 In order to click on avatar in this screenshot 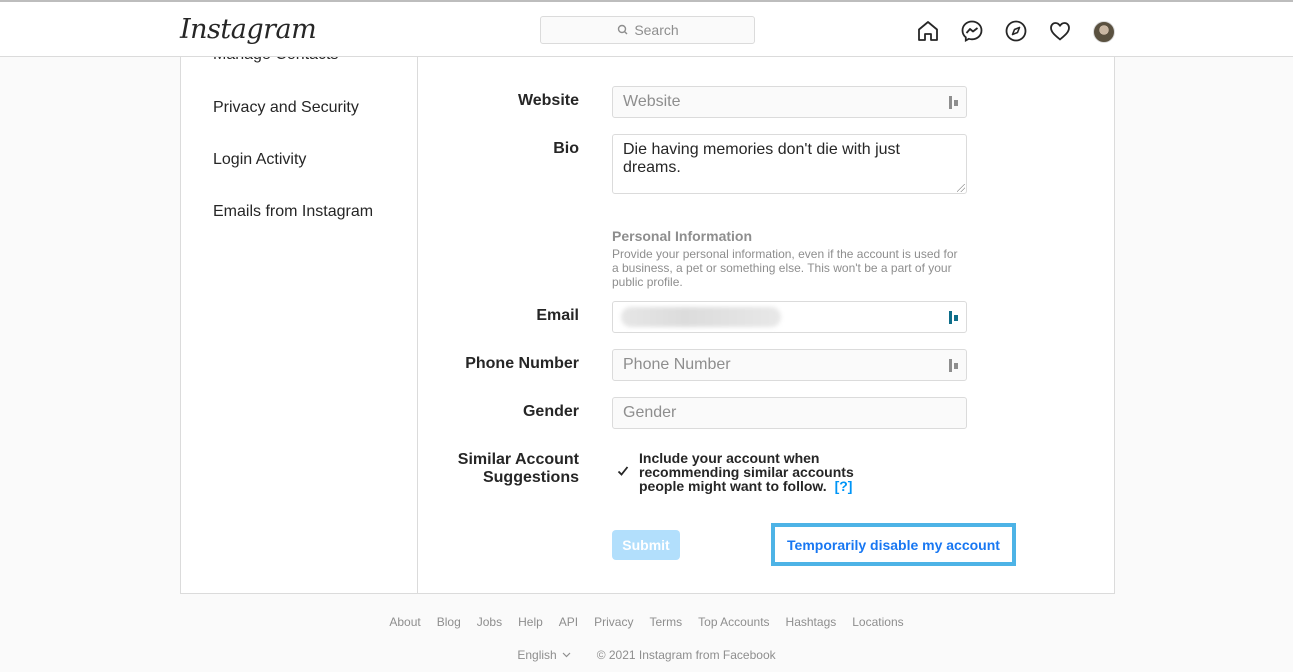, I will do `click(1104, 32)`.